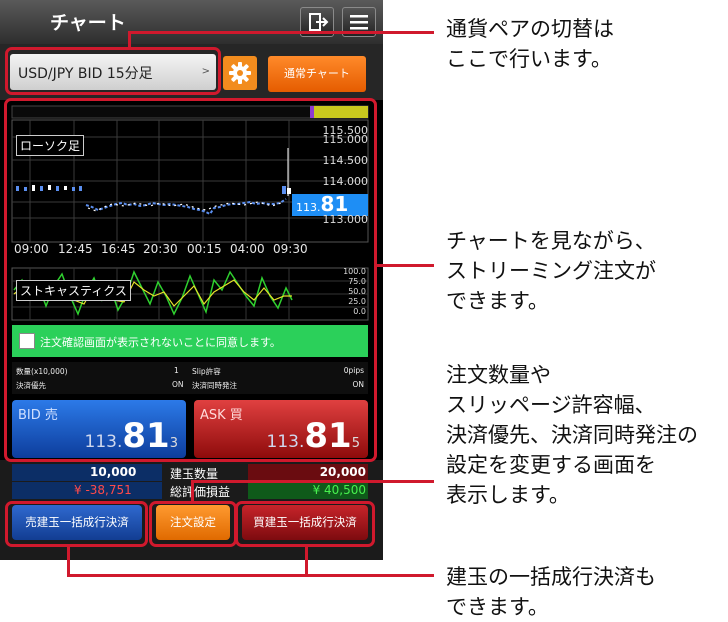 The height and width of the screenshot is (622, 728). I want to click on chart-callout-line, so click(405, 265).